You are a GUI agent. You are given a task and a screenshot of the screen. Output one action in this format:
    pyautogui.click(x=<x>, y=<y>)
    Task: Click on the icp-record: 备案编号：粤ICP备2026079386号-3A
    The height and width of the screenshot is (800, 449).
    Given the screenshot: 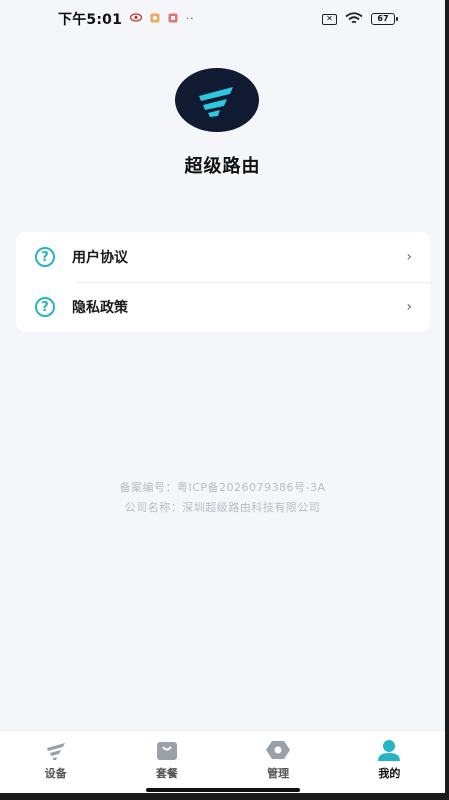 What is the action you would take?
    pyautogui.click(x=222, y=487)
    